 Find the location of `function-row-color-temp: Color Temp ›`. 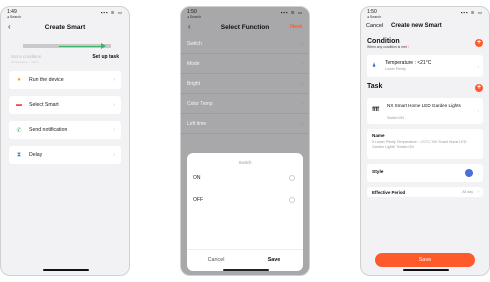

function-row-color-temp: Color Temp › is located at coordinates (245, 104).